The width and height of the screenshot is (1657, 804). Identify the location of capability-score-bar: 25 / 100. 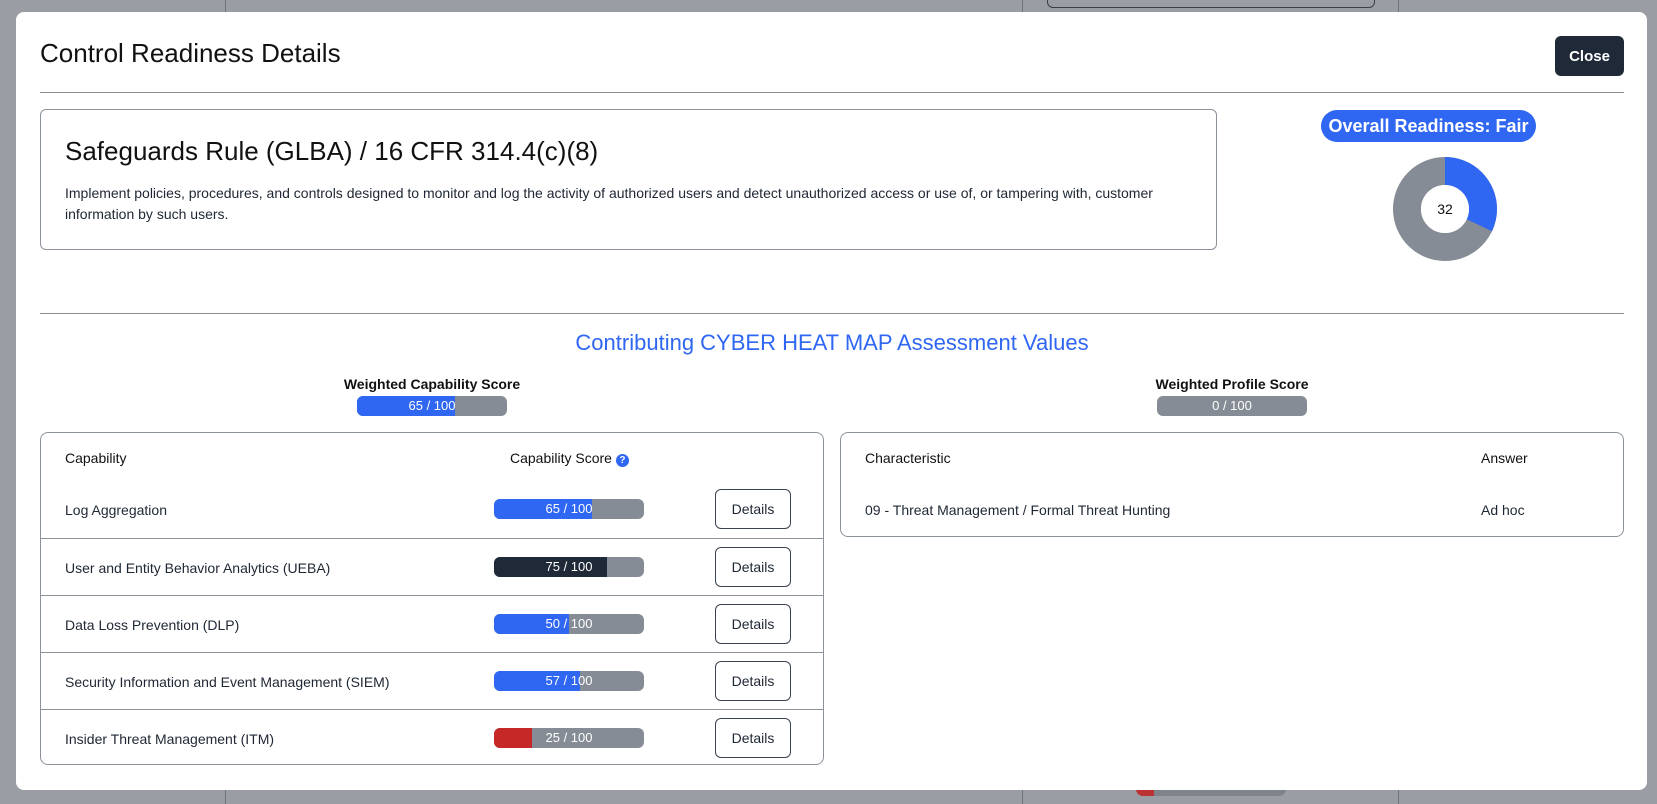
(569, 738).